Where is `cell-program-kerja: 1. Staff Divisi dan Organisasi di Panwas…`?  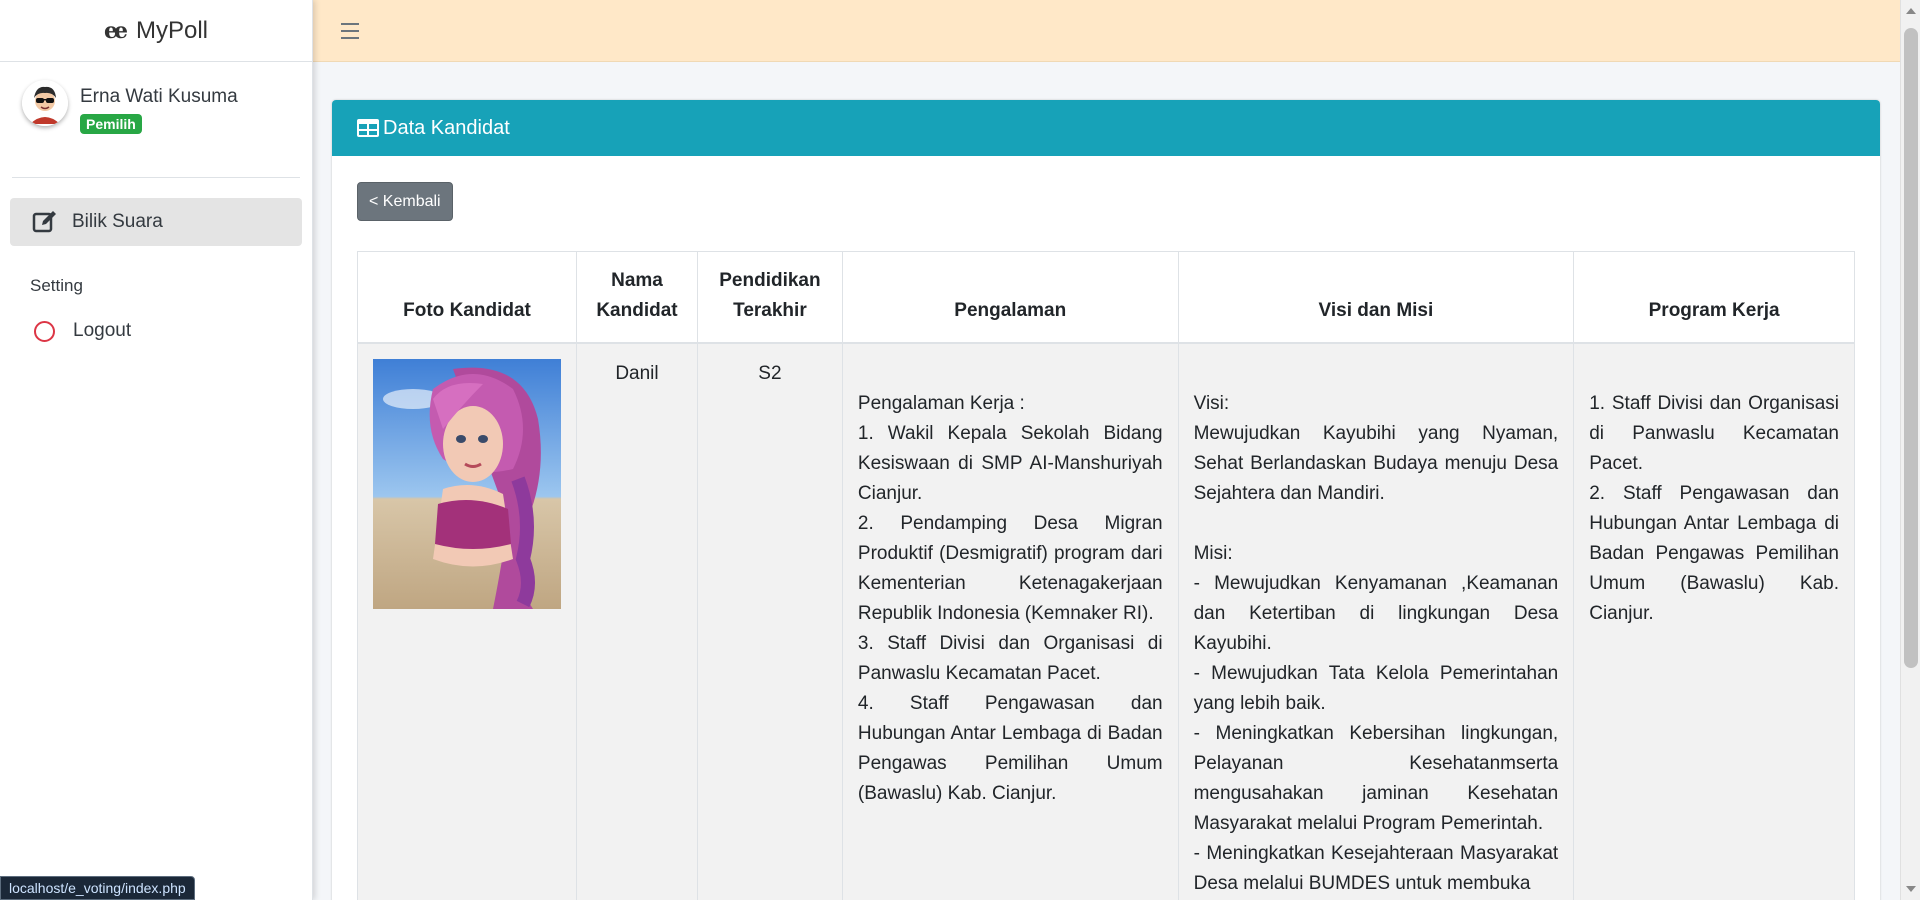
cell-program-kerja: 1. Staff Divisi dan Organisasi di Panwas… is located at coordinates (1714, 621).